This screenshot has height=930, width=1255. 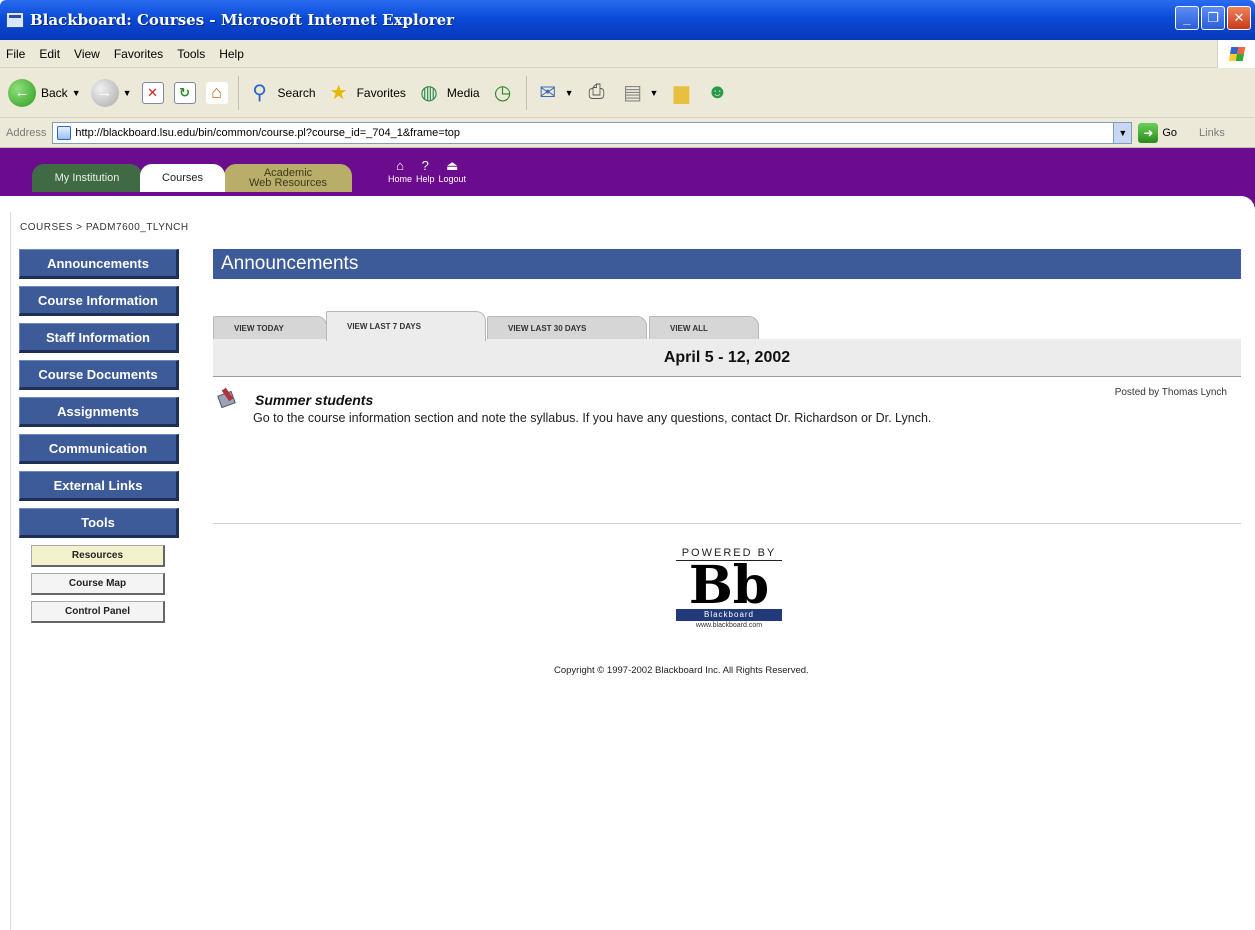 What do you see at coordinates (216, 92) in the screenshot?
I see `home-button: ⌂` at bounding box center [216, 92].